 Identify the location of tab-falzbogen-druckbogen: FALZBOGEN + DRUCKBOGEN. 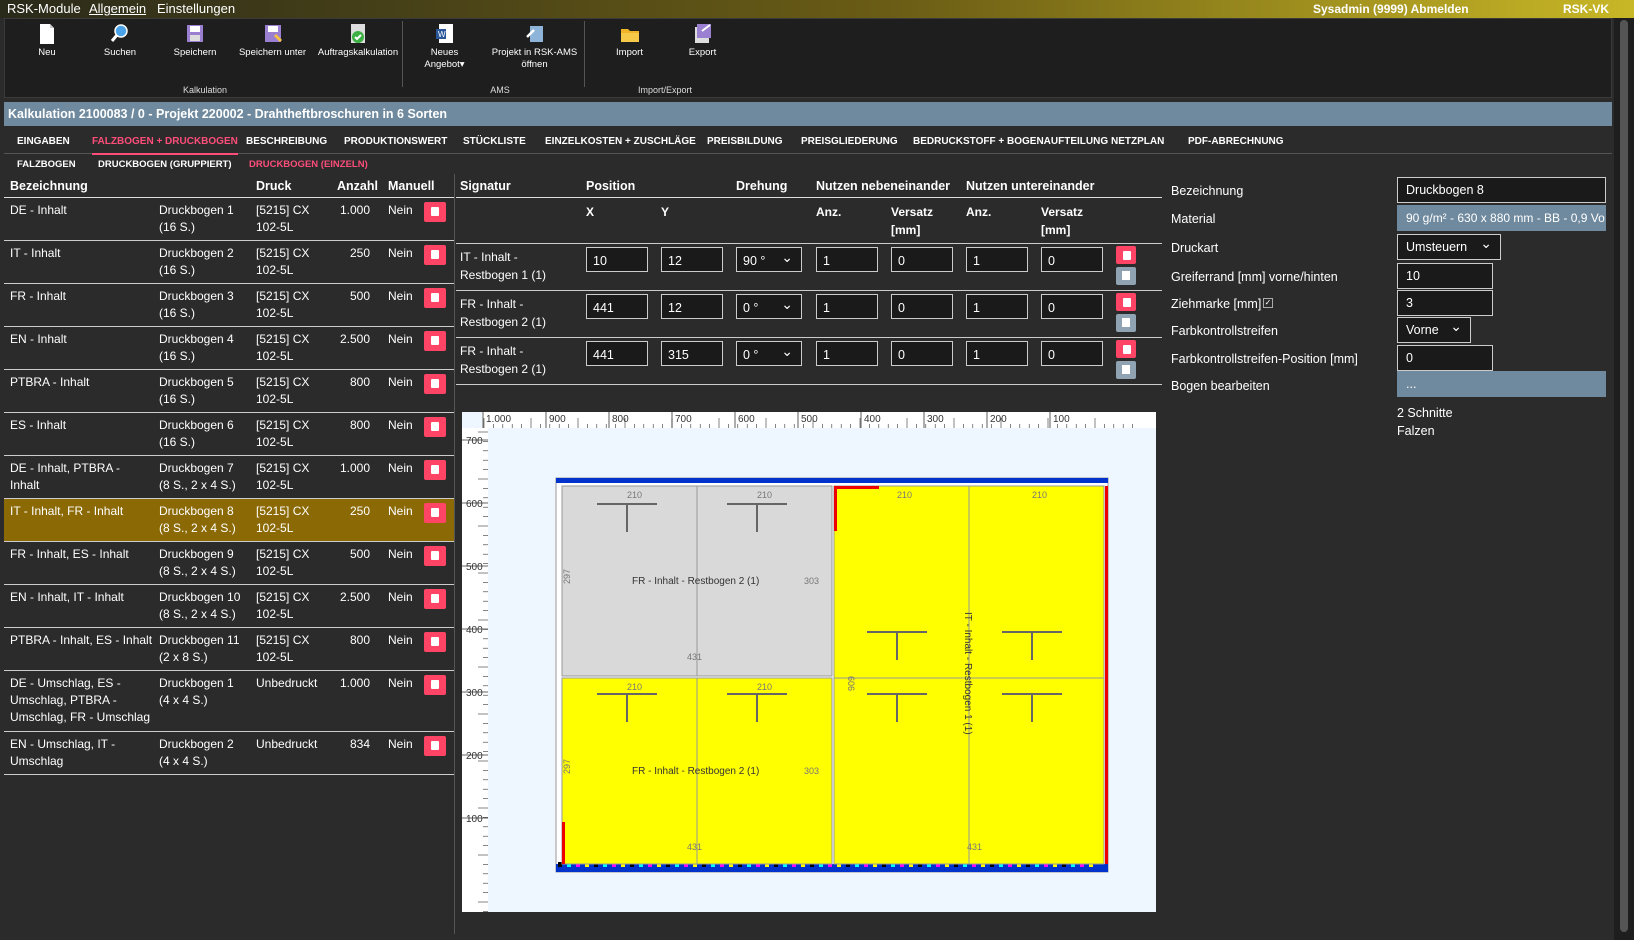
(165, 145).